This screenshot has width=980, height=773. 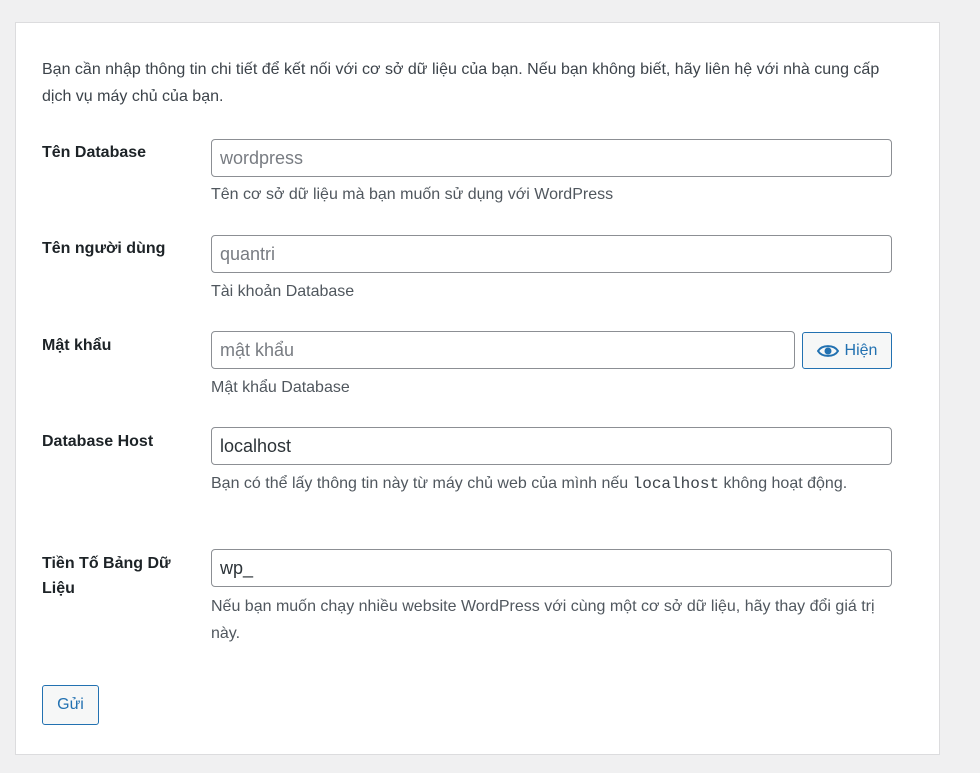 I want to click on dbhost-help-code: localhost, so click(x=676, y=484).